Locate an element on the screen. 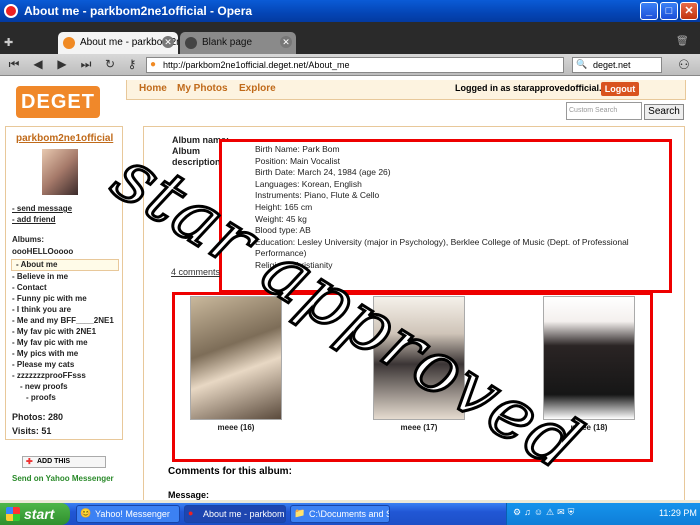 This screenshot has height=525, width=700. comments-link: 4 comments is located at coordinates (195, 272).